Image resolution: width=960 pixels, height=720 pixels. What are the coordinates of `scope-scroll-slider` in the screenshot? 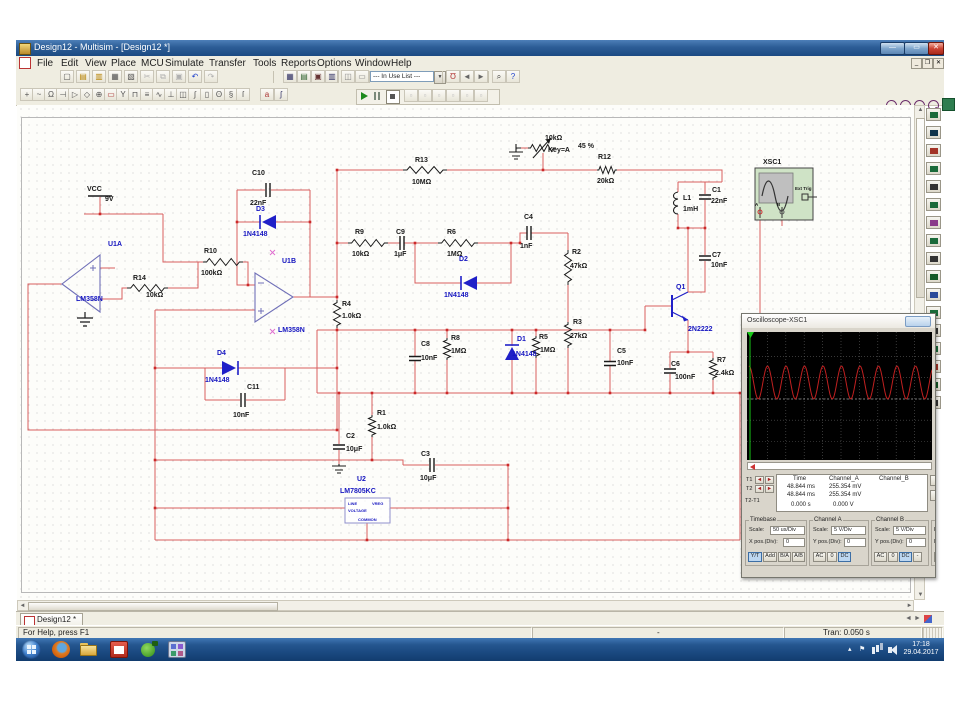 It's located at (839, 466).